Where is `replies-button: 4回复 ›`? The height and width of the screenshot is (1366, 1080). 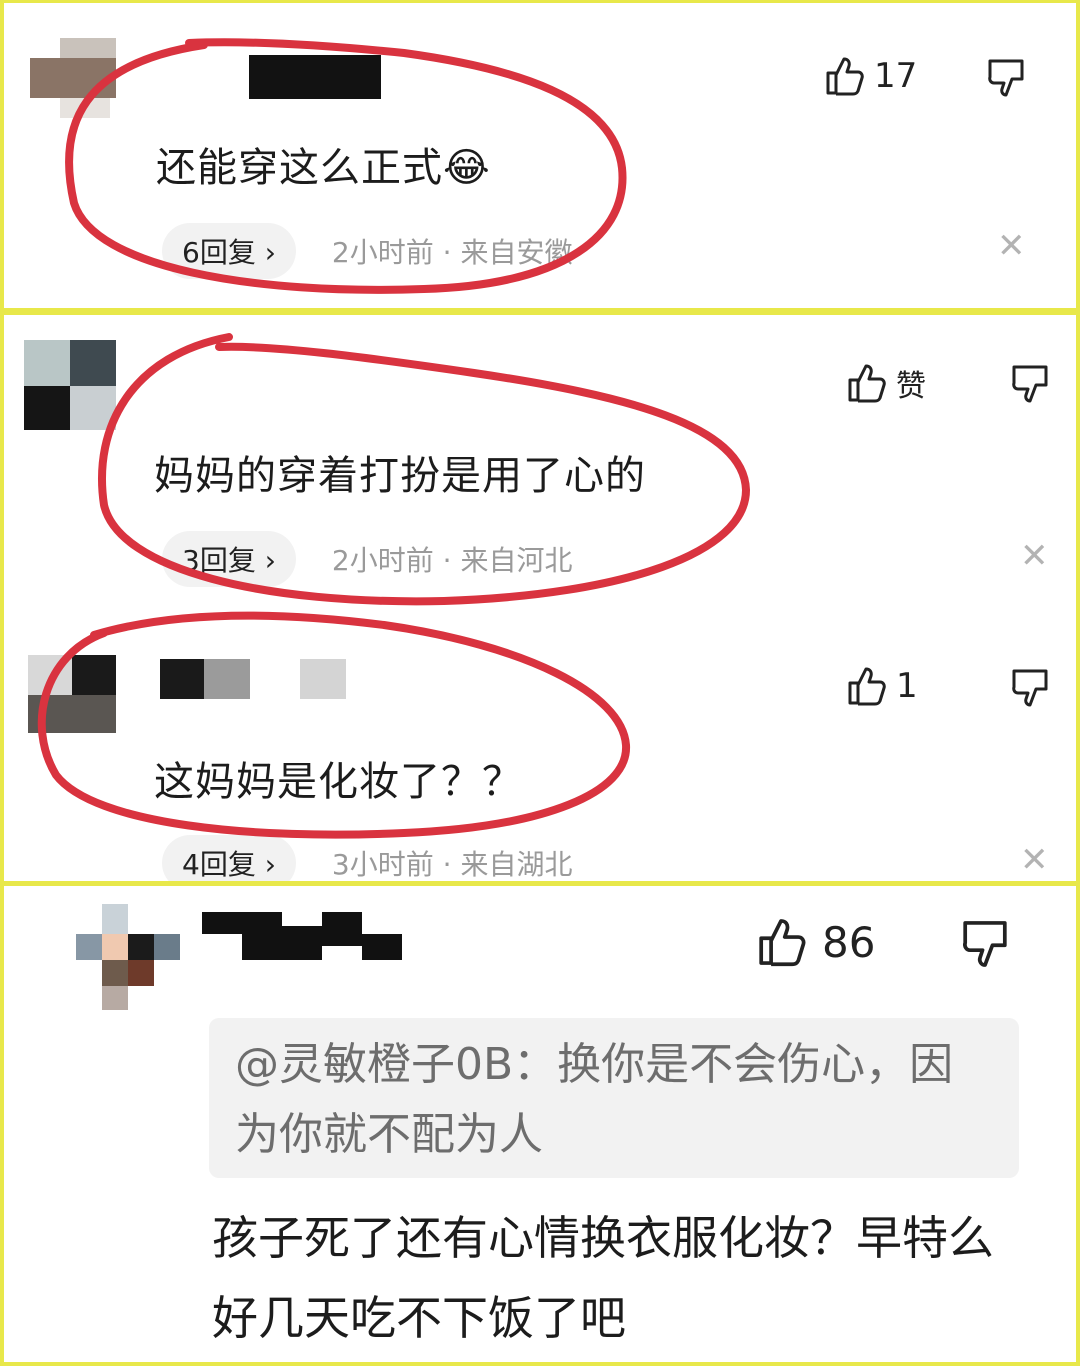 replies-button: 4回复 › is located at coordinates (229, 858).